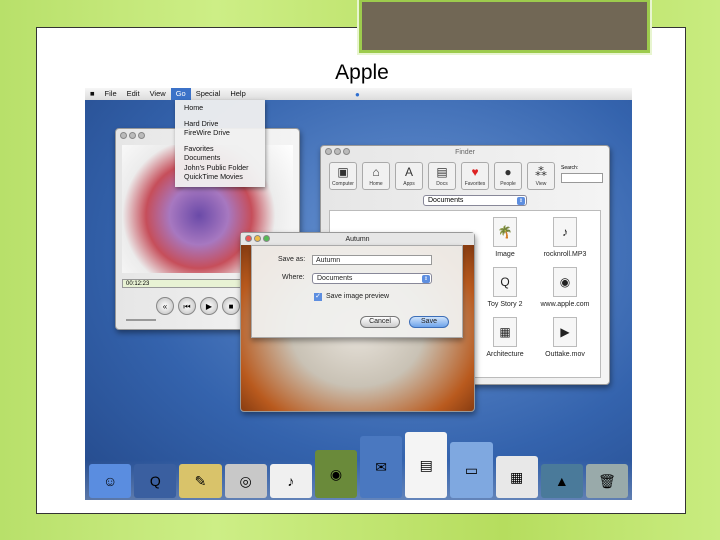  Describe the element at coordinates (141, 320) in the screenshot. I see `volume-slider` at that location.